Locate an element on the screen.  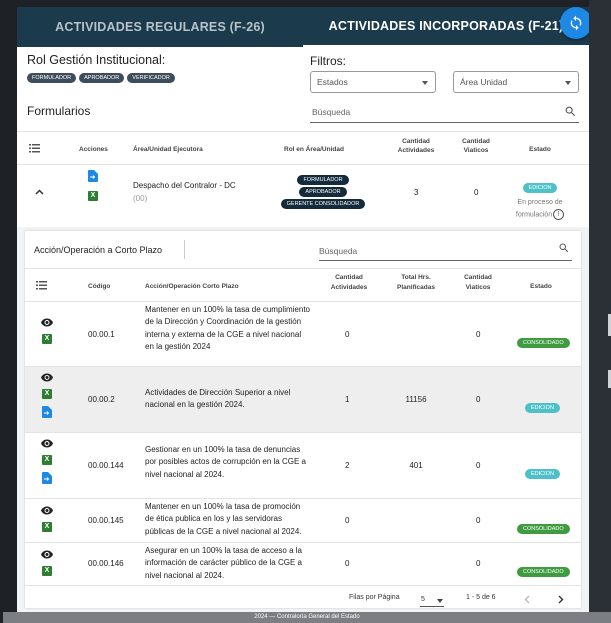
subpanel-title: Acción/Operación a Corto Plazo is located at coordinates (98, 250).